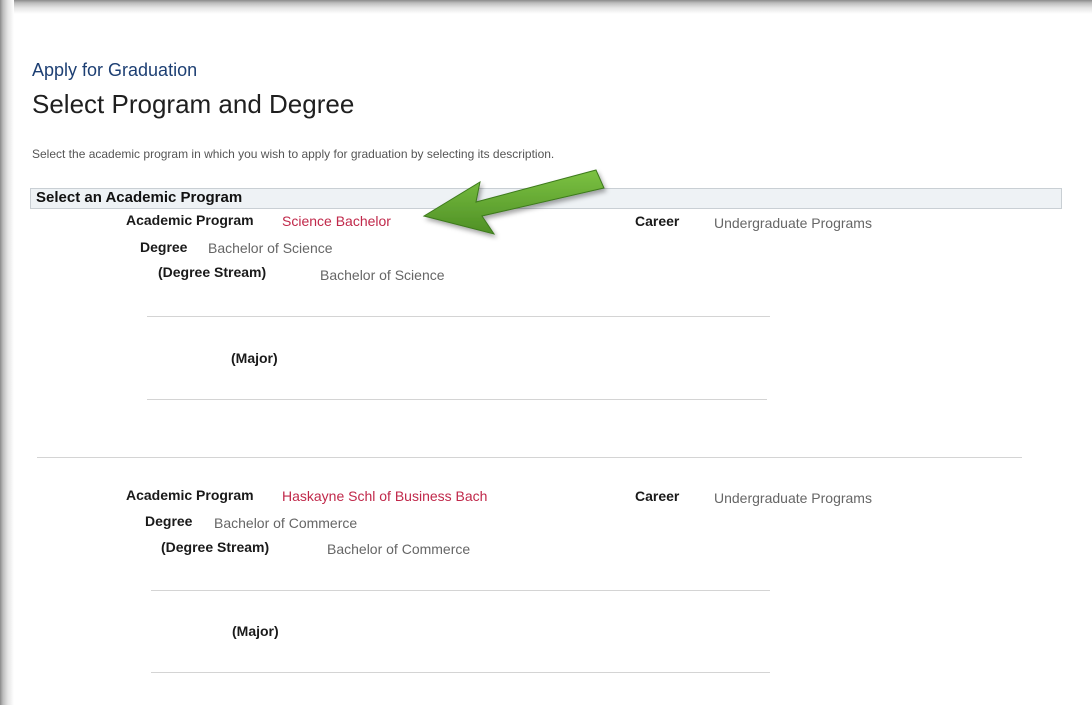 The image size is (1092, 705). I want to click on degree-value: Bachelor of Science, so click(270, 248).